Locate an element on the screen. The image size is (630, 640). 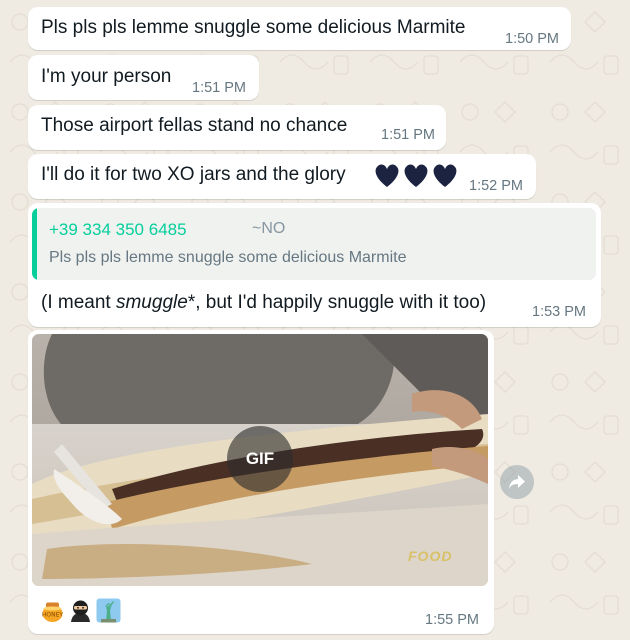
message-time: 1:53 PM is located at coordinates (559, 312).